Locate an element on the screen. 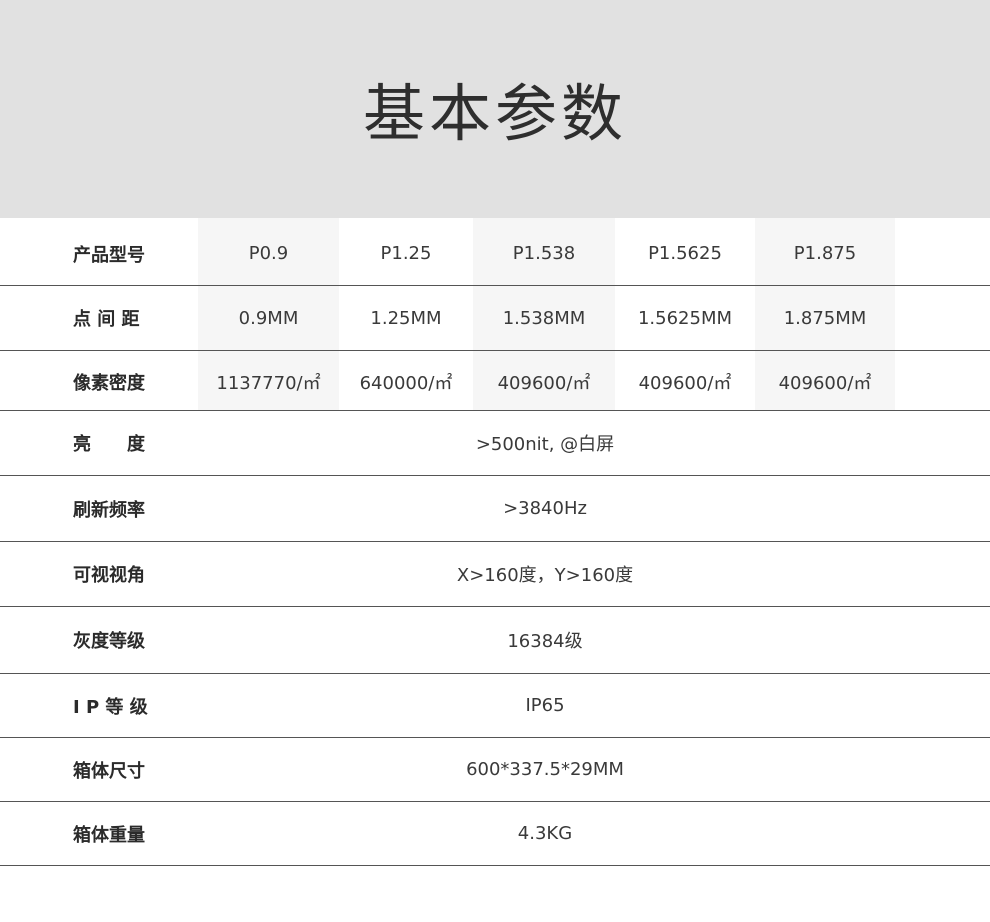 This screenshot has height=922, width=990. shared-value: 600*337.5*29MM is located at coordinates (545, 769).